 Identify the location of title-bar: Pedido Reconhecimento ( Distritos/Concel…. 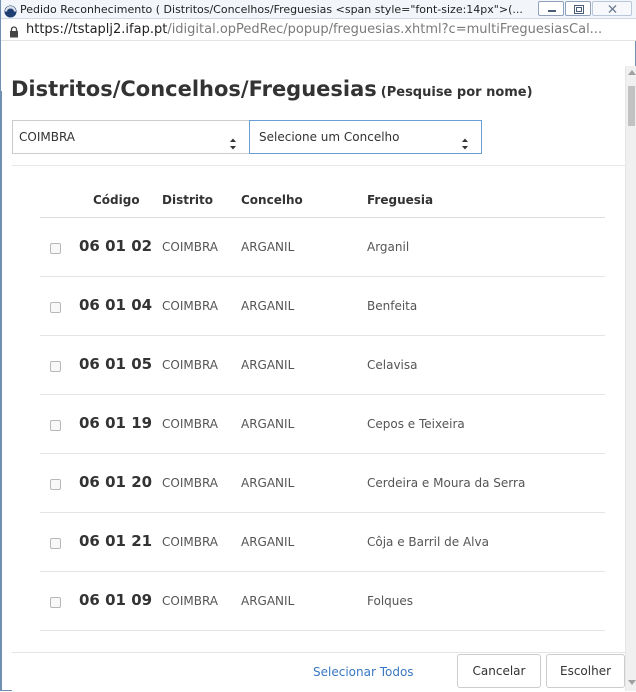
(318, 9).